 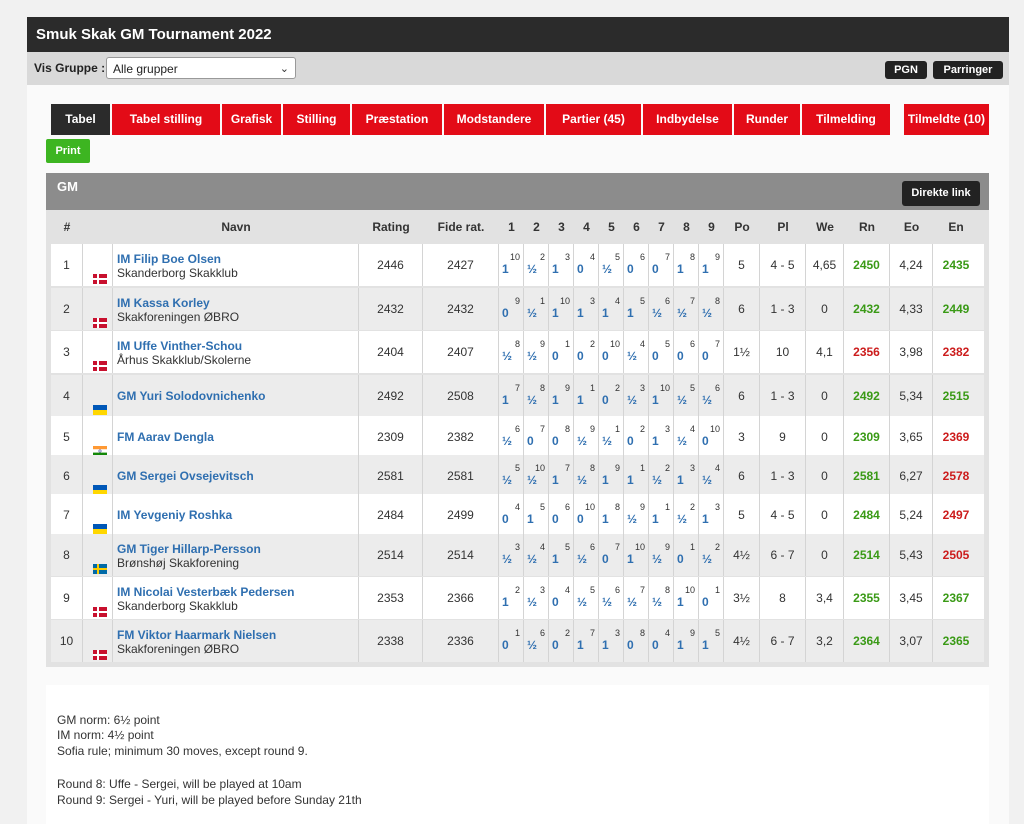 I want to click on player-name-link: IM Kassa Korley, so click(x=163, y=303).